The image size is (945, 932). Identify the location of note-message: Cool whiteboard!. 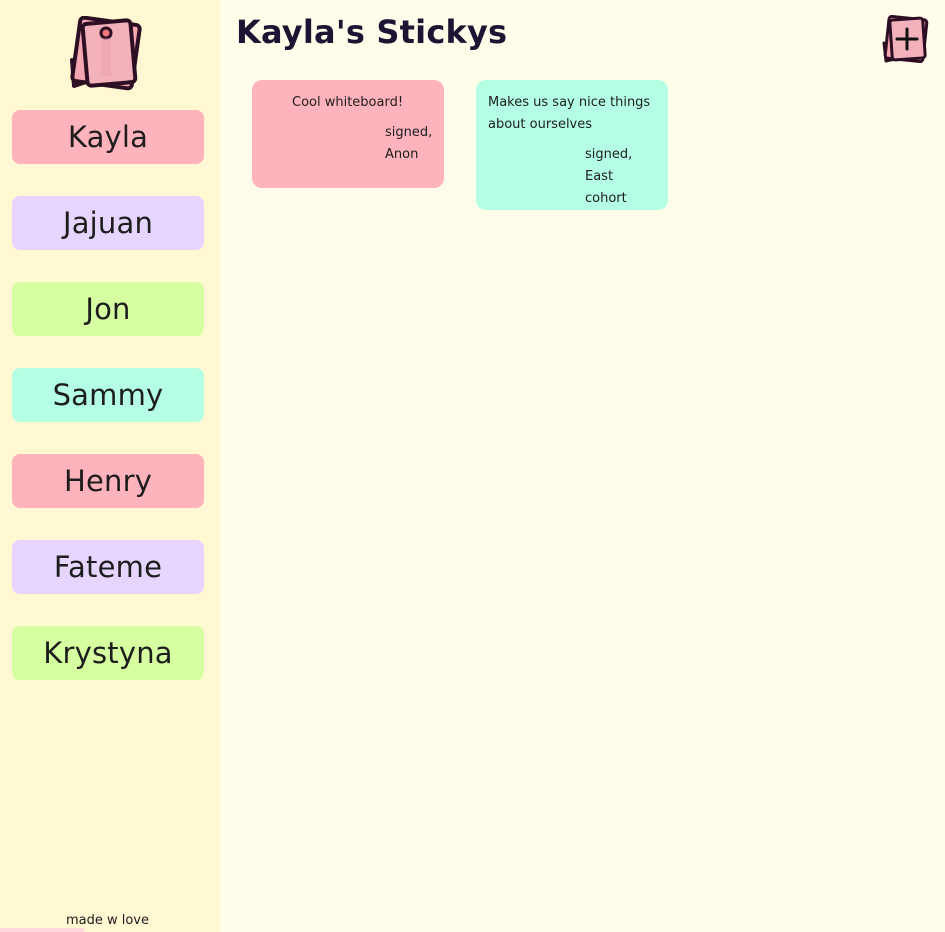
(348, 102).